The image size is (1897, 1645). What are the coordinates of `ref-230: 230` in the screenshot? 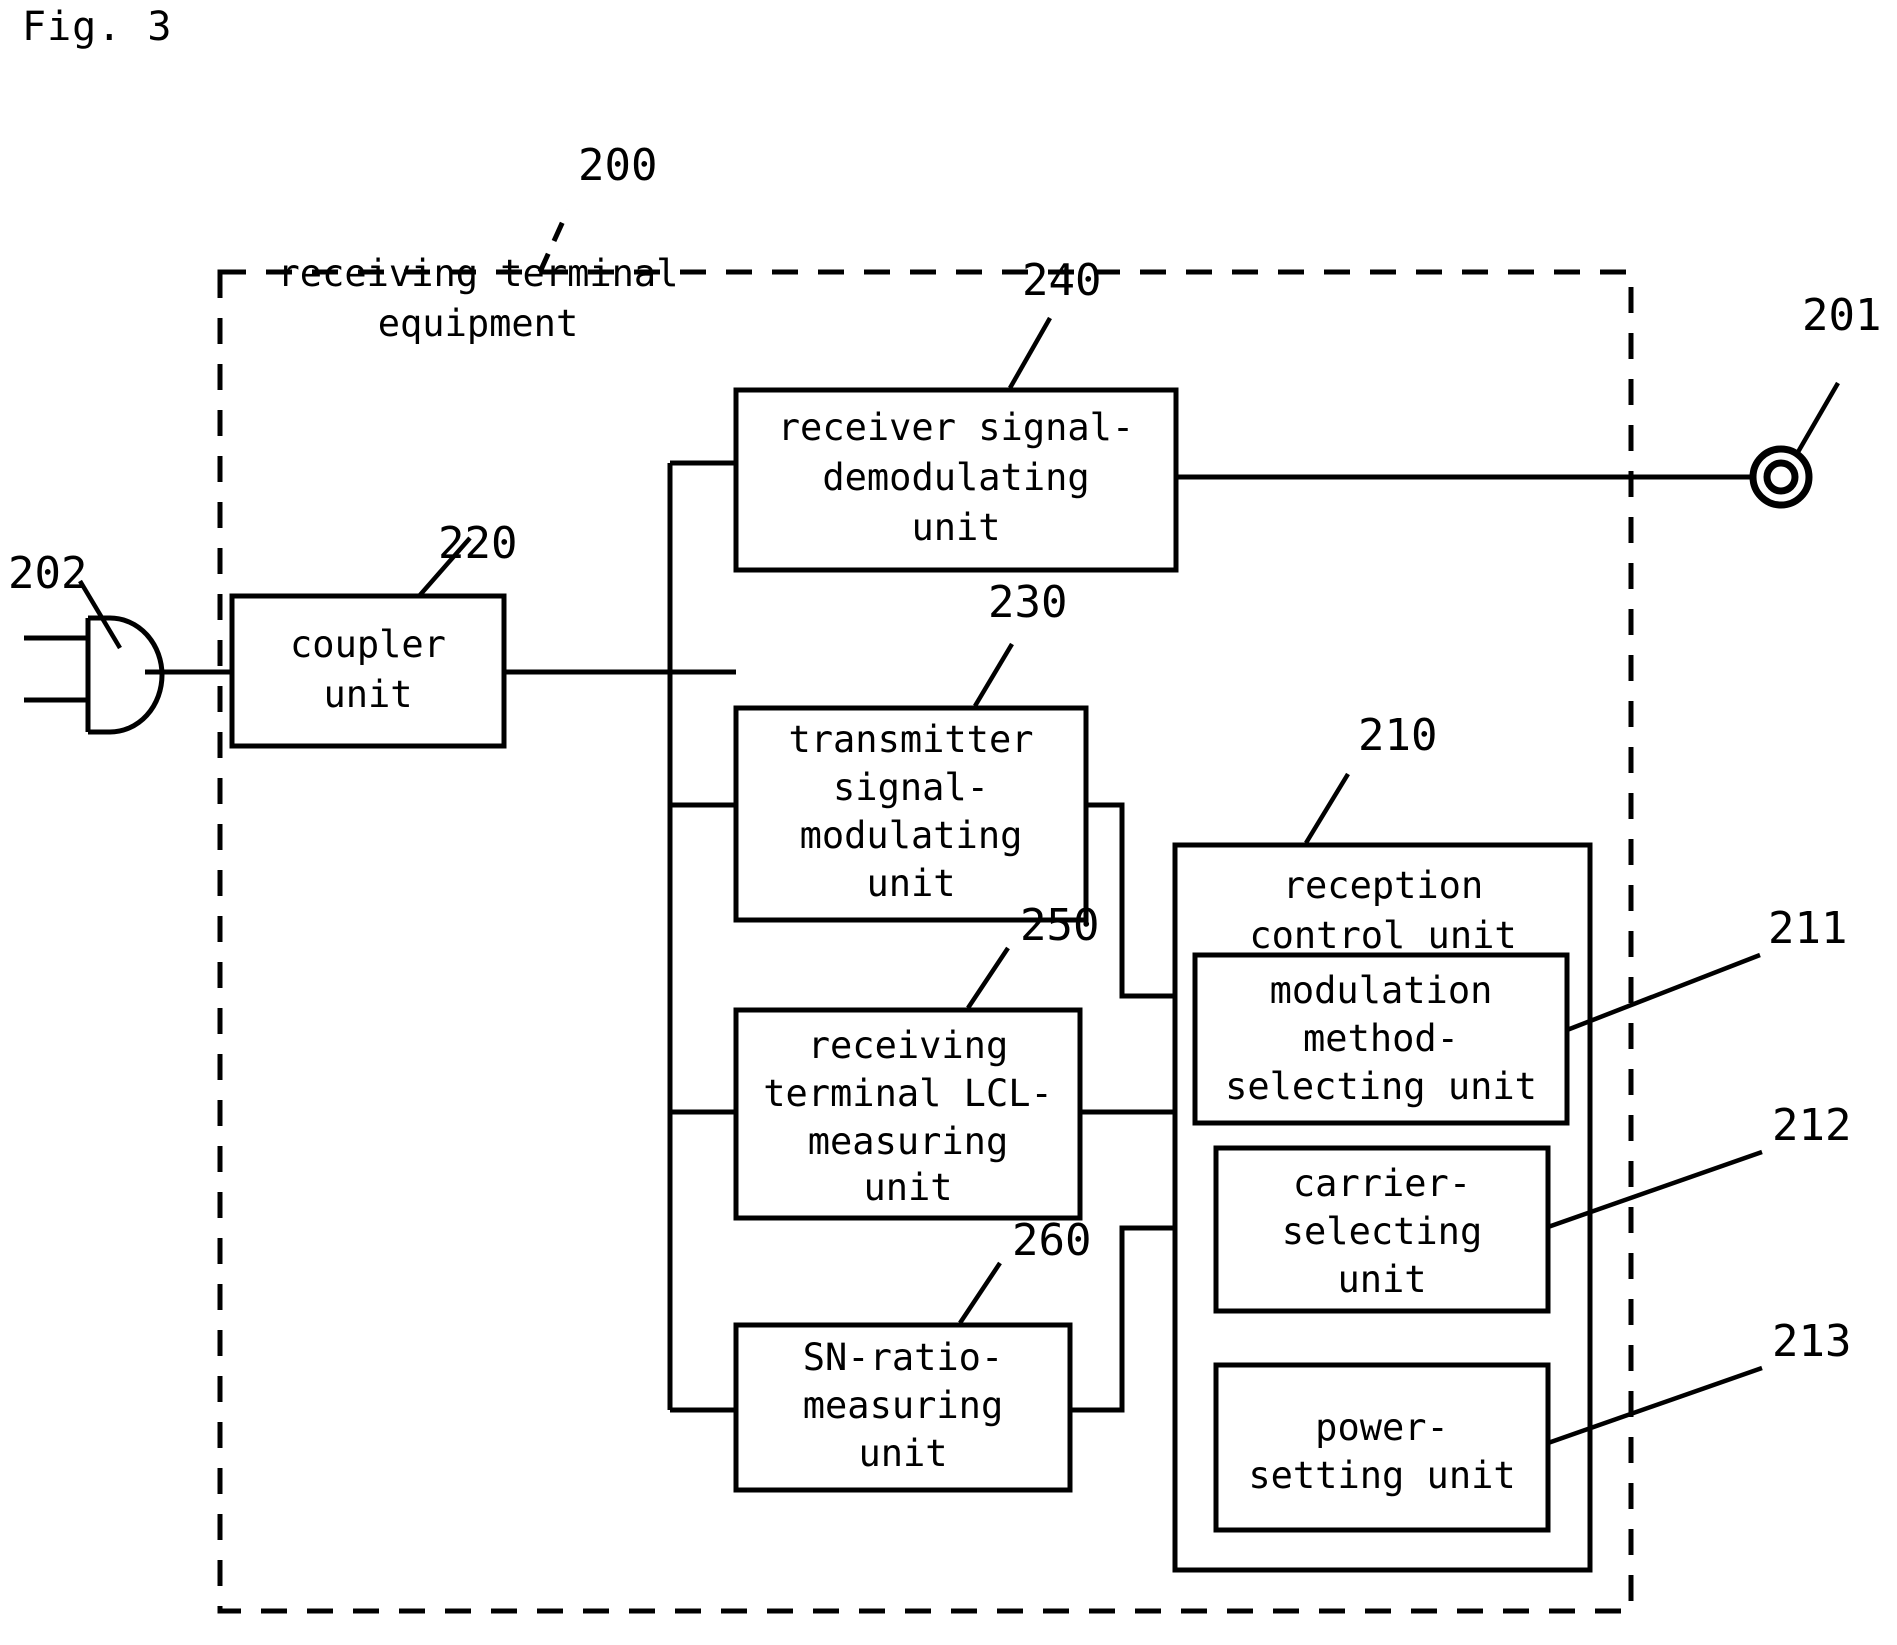 It's located at (1027, 602).